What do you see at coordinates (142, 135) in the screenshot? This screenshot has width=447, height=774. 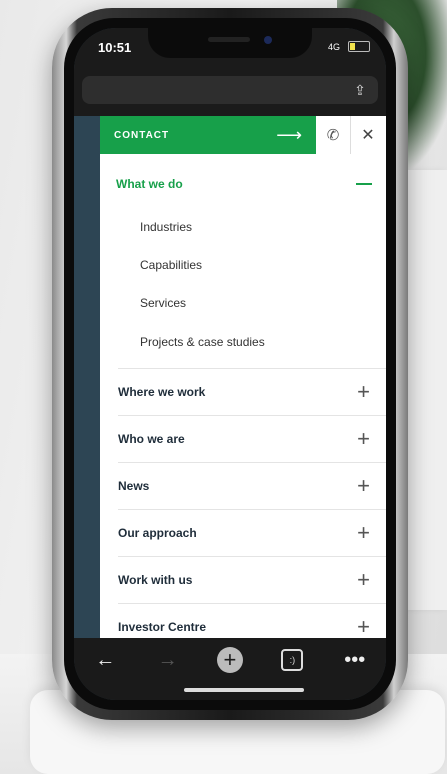 I see `contact-label: CONTACT` at bounding box center [142, 135].